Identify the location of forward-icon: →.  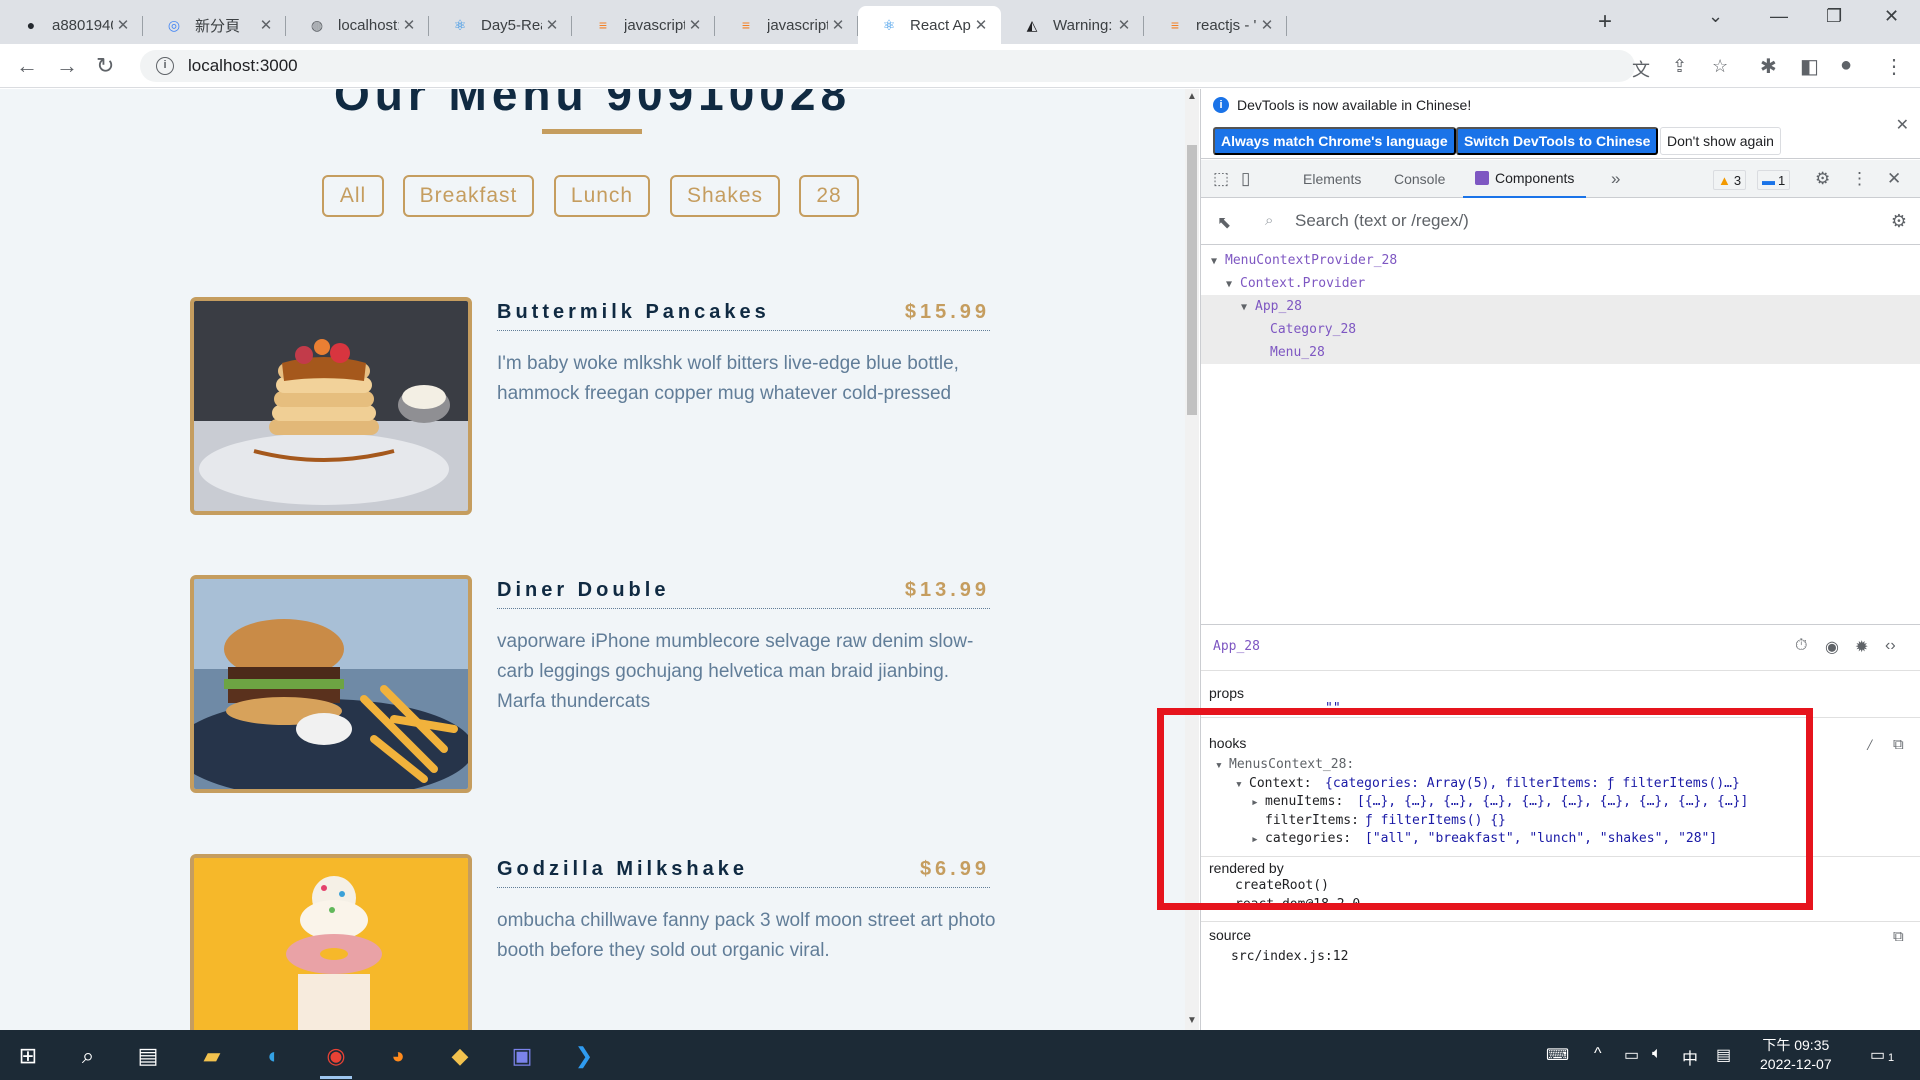
(67, 66).